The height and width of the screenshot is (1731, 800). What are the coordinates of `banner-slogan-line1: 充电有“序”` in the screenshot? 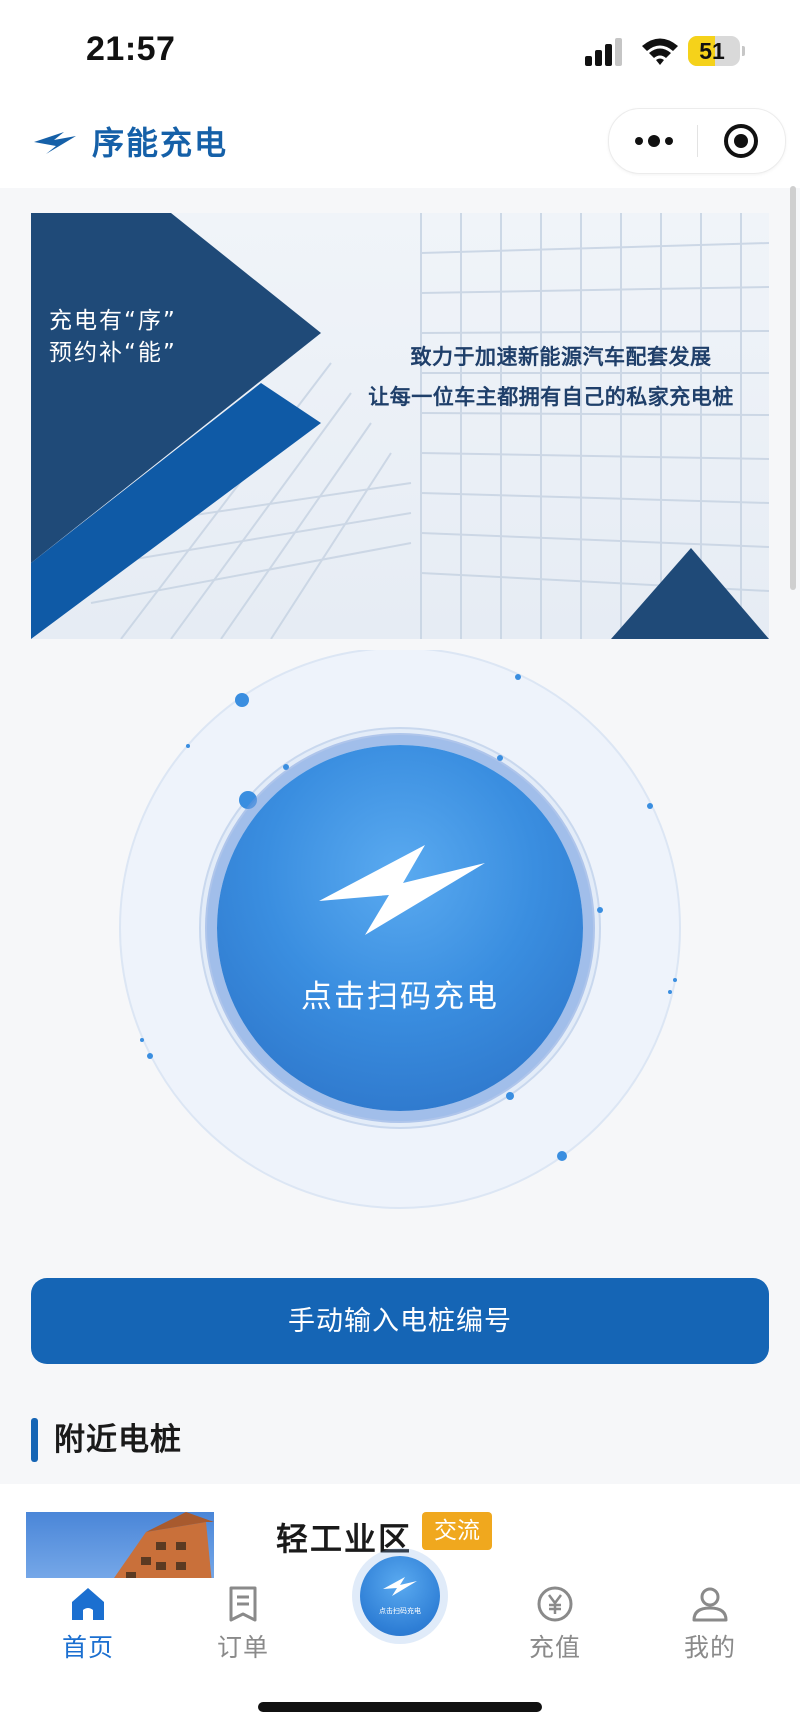 It's located at (113, 321).